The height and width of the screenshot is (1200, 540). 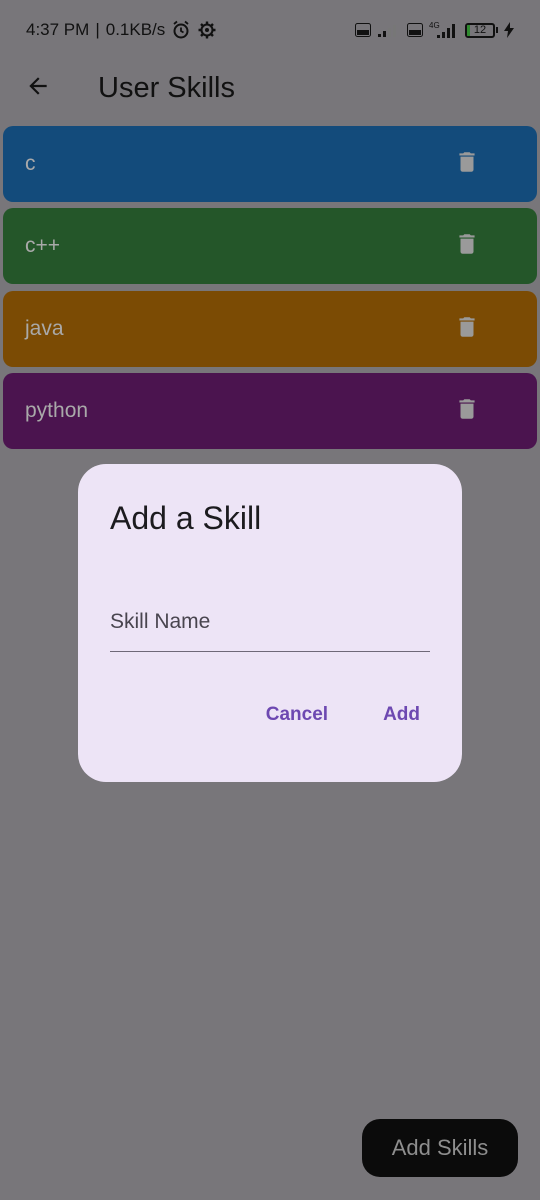 What do you see at coordinates (30, 163) in the screenshot?
I see `skill-label: c` at bounding box center [30, 163].